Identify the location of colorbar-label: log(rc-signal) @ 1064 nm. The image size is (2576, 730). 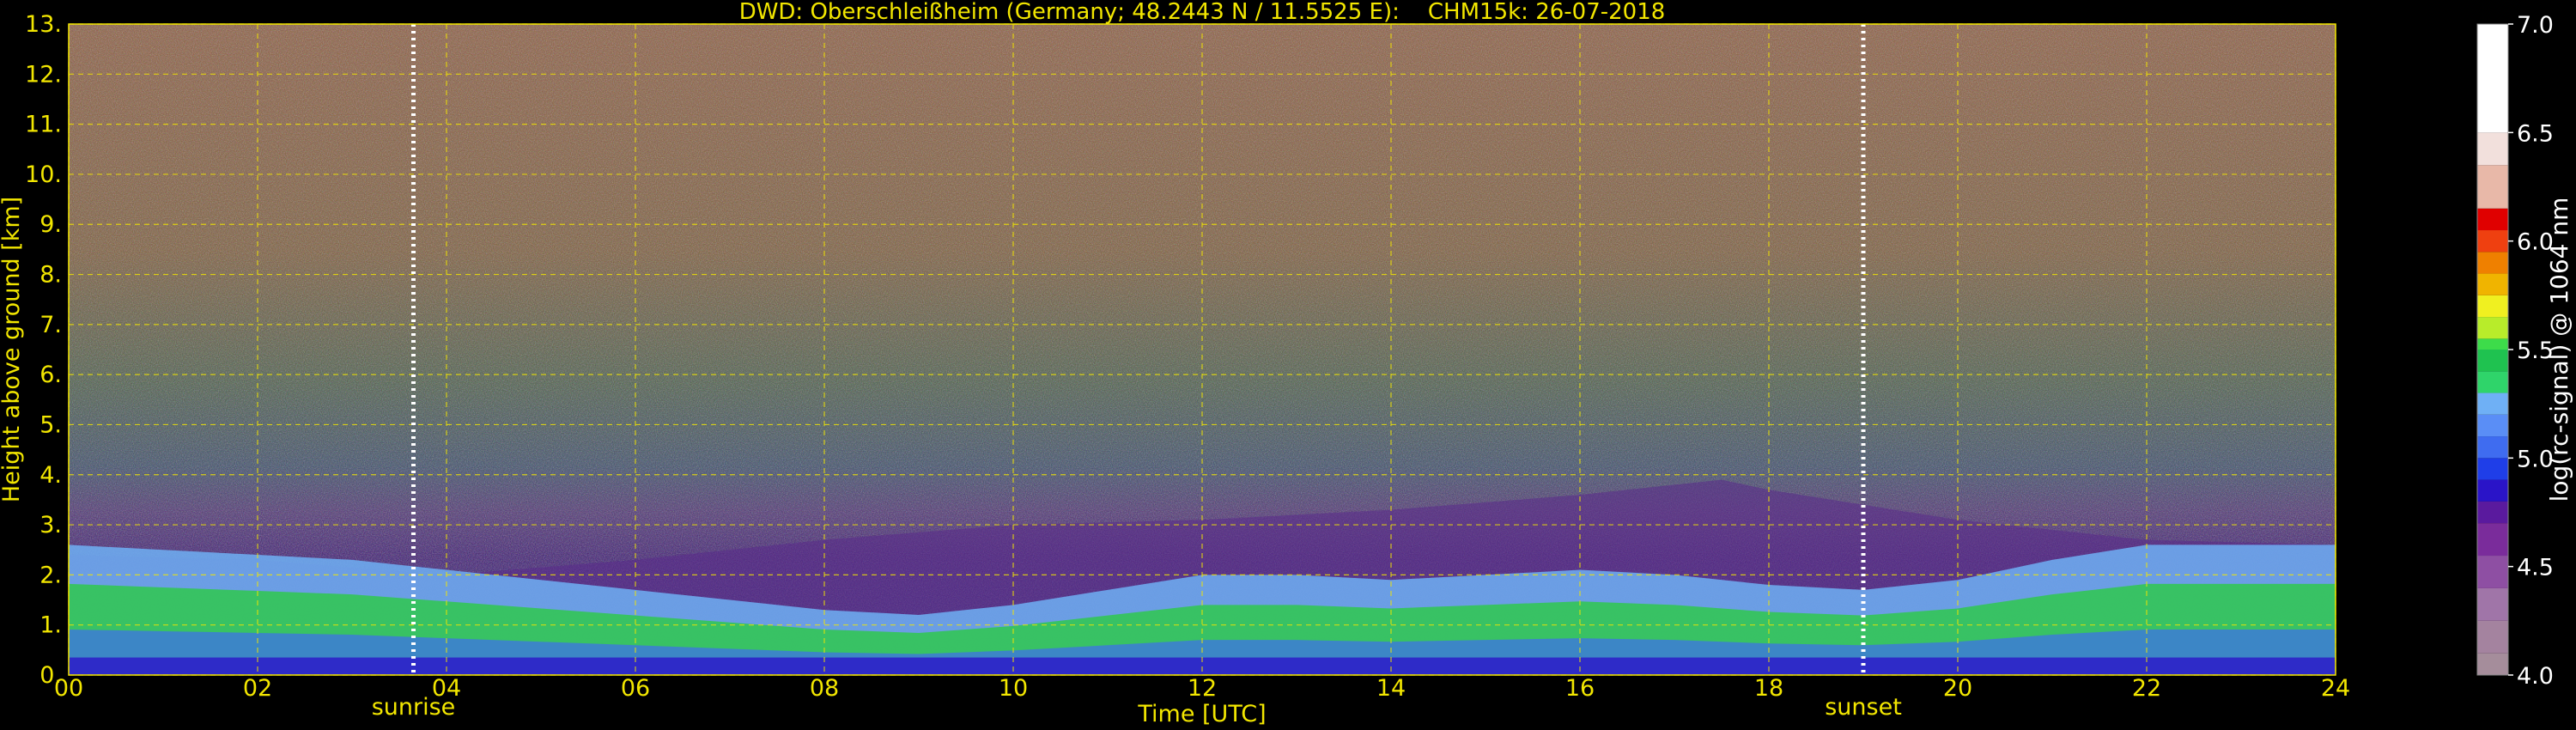
(2559, 350).